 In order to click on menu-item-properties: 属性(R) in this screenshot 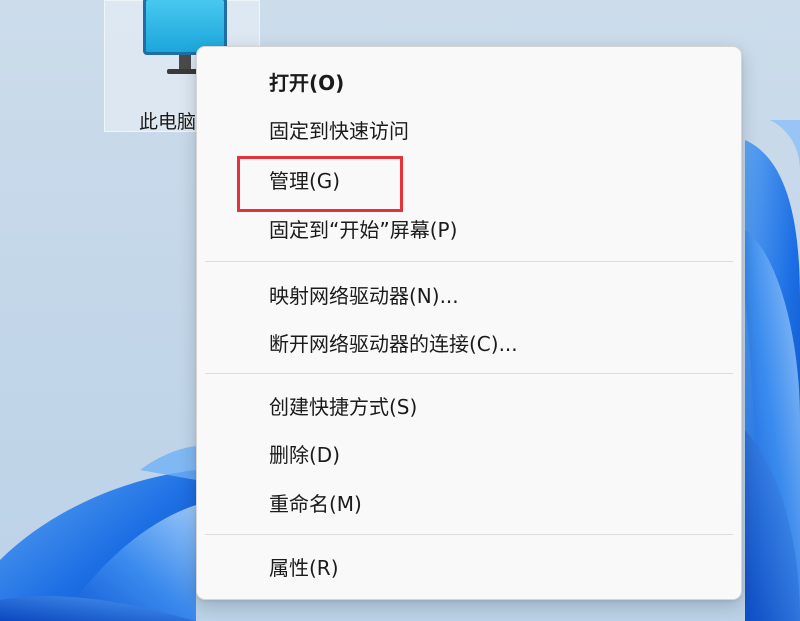, I will do `click(469, 566)`.